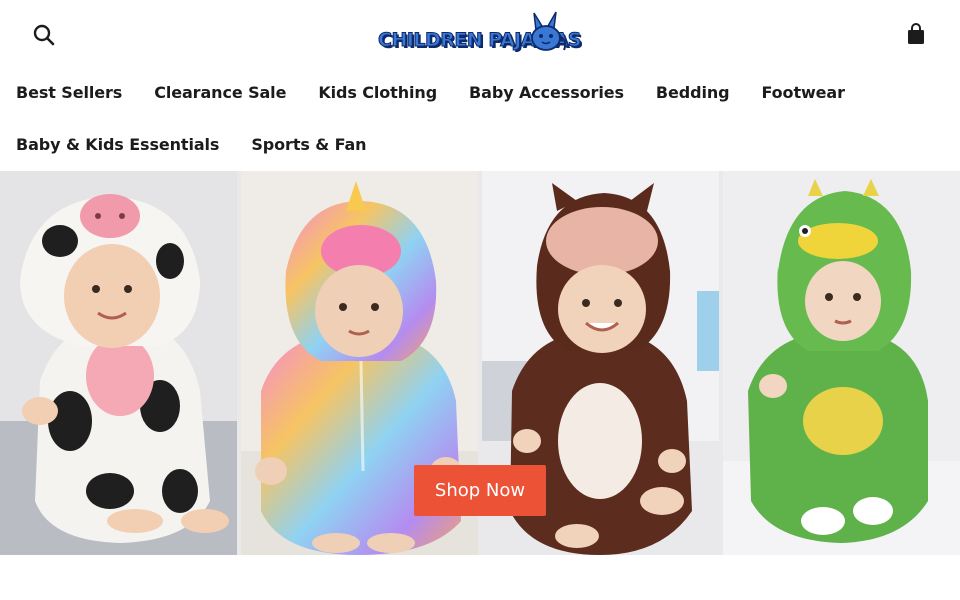 The image size is (960, 600). What do you see at coordinates (308, 144) in the screenshot?
I see `nav-item-sports-fan: Sports & Fan` at bounding box center [308, 144].